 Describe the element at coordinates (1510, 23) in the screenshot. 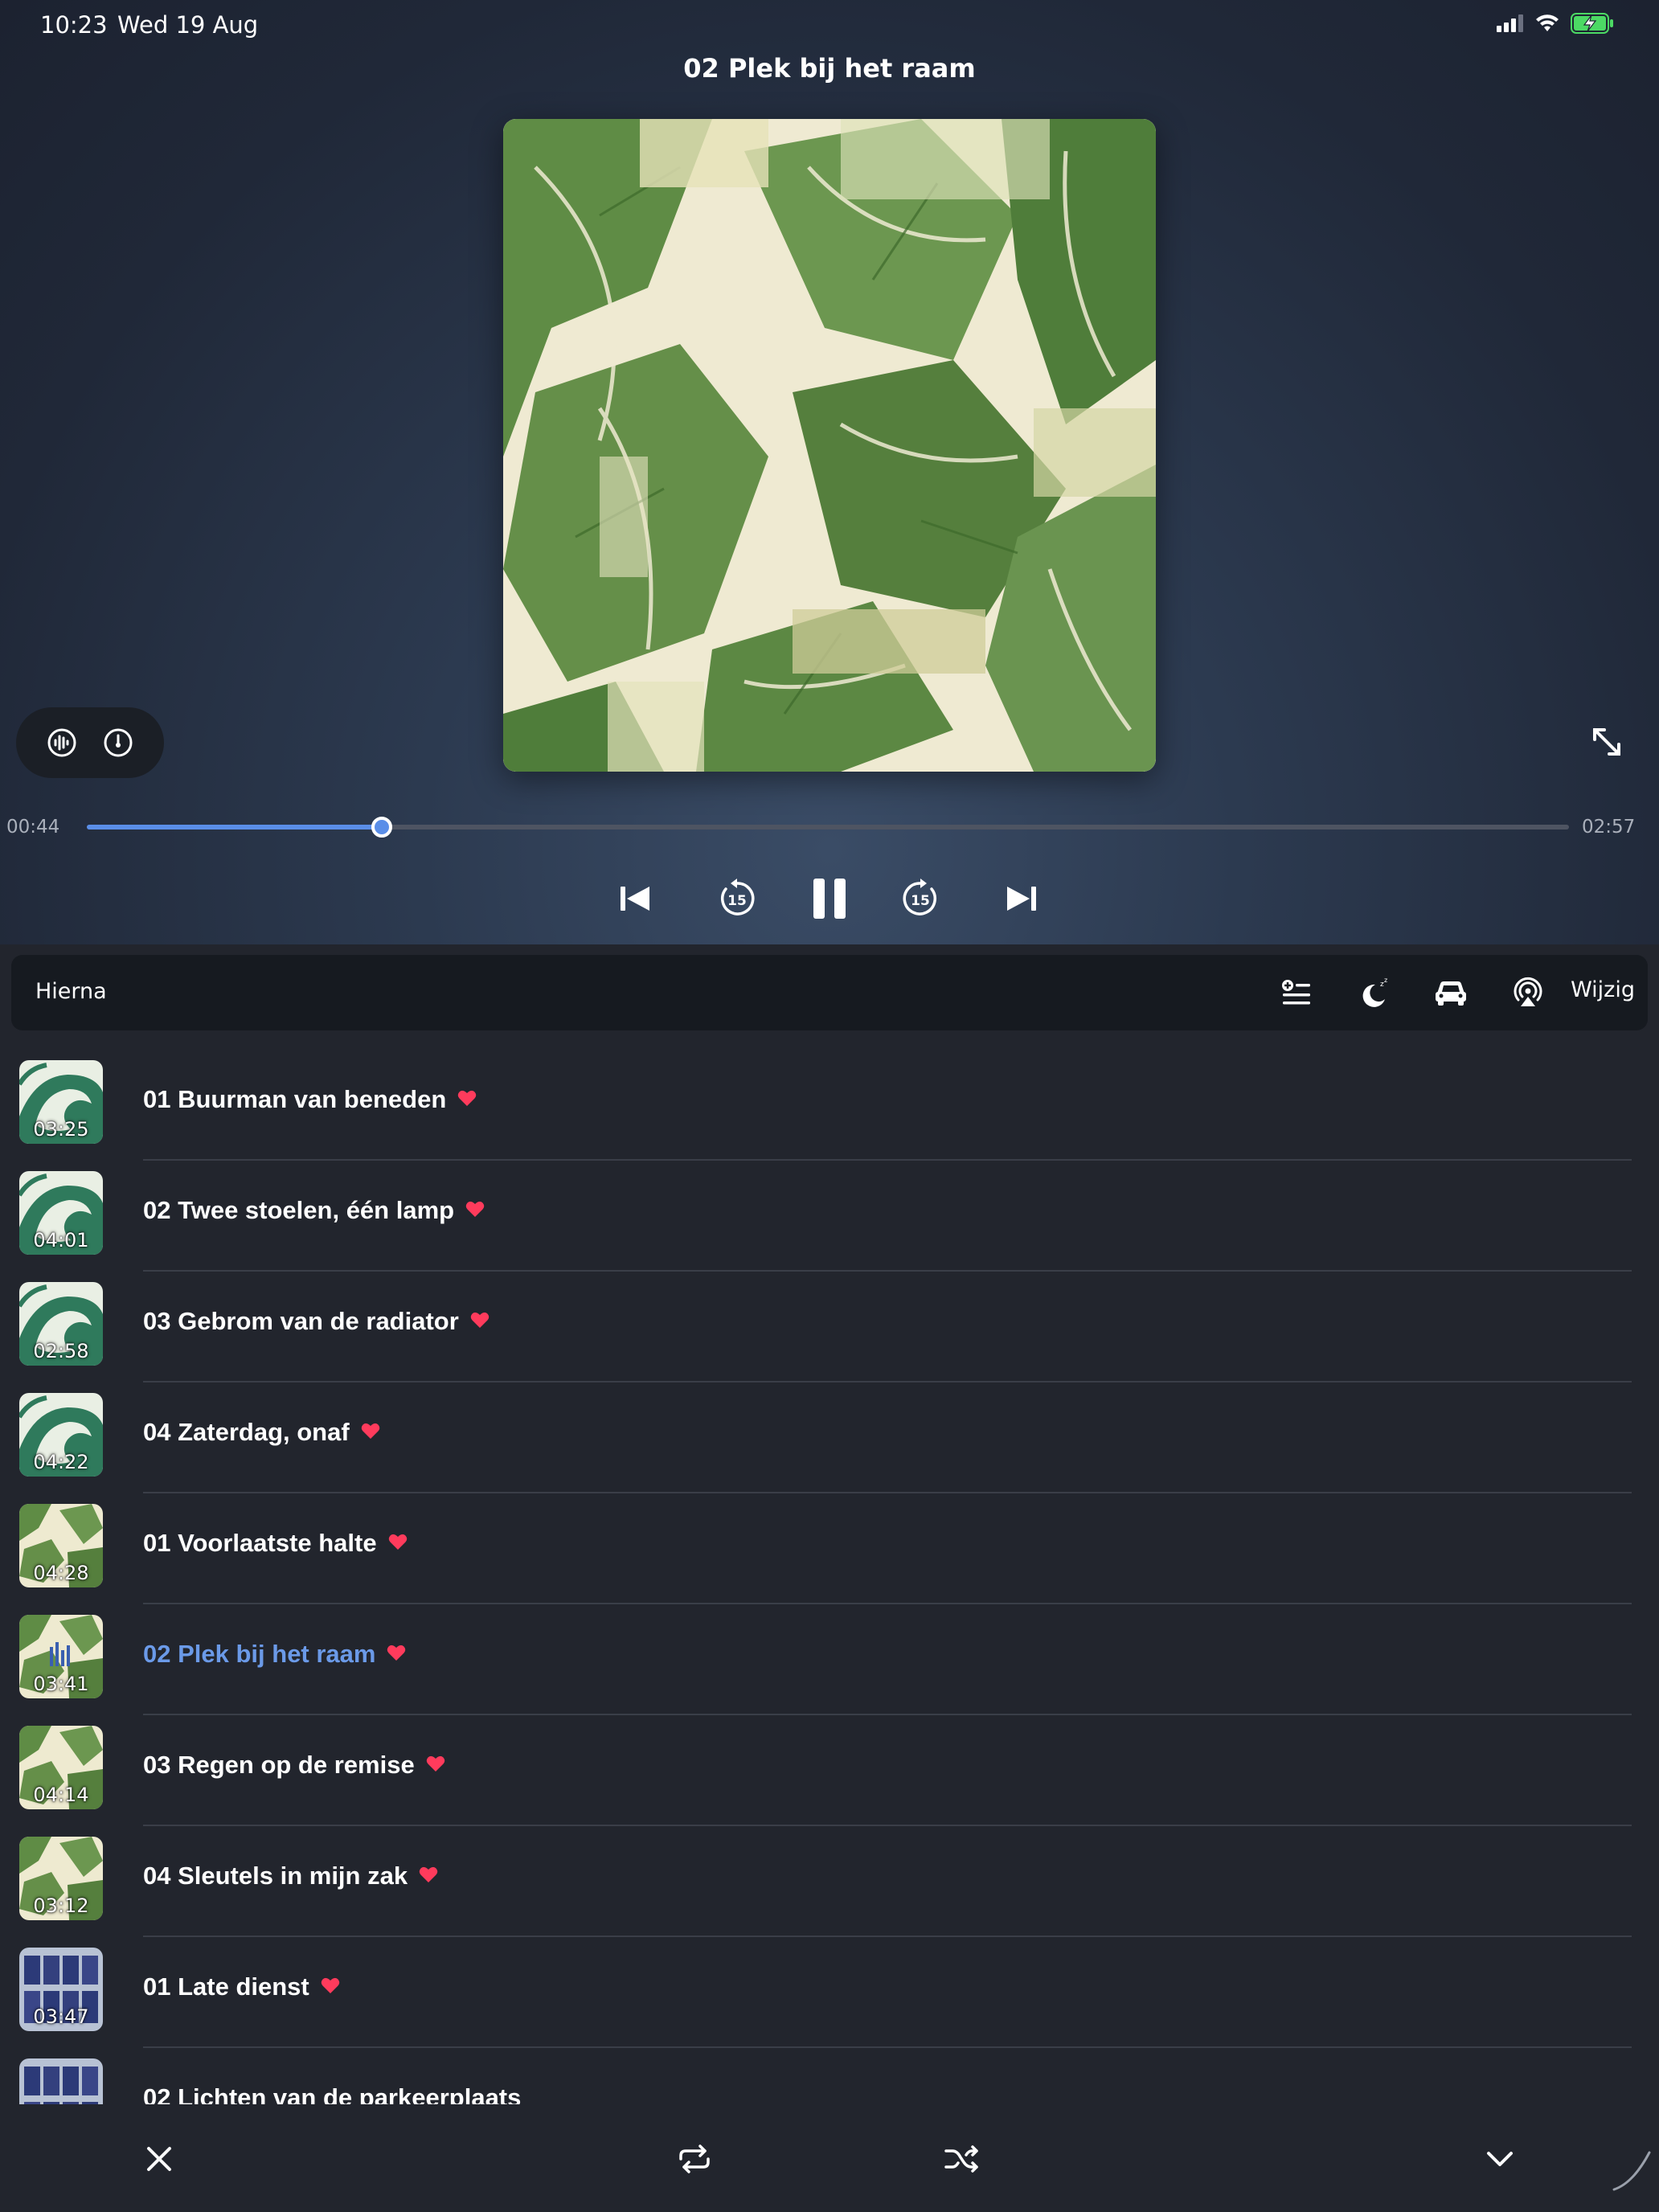

I see `cellular-signal-icon` at that location.